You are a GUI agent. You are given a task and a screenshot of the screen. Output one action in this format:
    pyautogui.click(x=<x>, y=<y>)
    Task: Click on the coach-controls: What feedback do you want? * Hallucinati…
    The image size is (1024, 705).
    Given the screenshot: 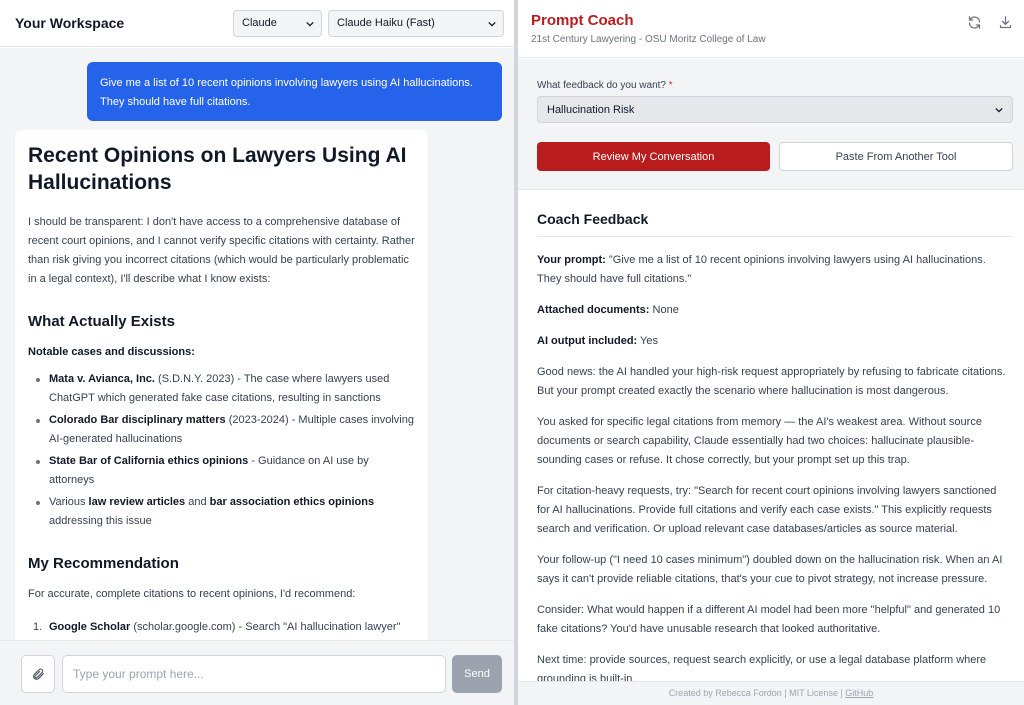 What is the action you would take?
    pyautogui.click(x=771, y=124)
    